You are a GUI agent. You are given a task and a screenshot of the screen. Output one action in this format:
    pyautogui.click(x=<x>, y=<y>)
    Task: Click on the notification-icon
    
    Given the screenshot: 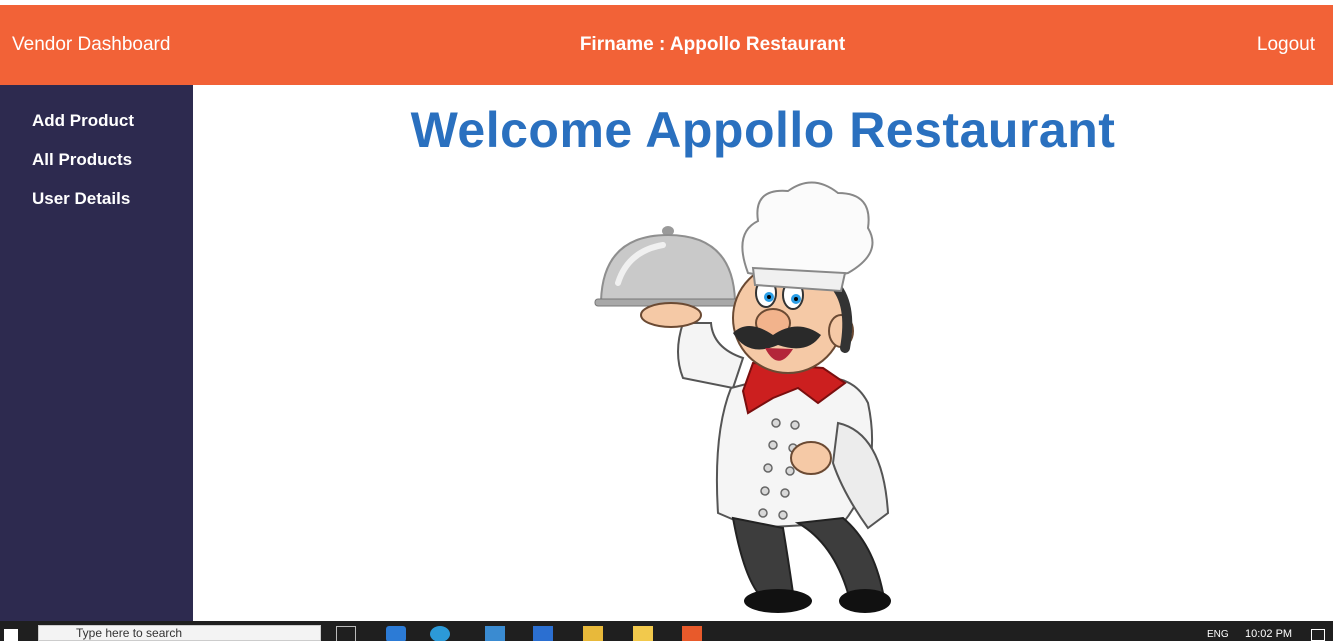 What is the action you would take?
    pyautogui.click(x=1318, y=635)
    